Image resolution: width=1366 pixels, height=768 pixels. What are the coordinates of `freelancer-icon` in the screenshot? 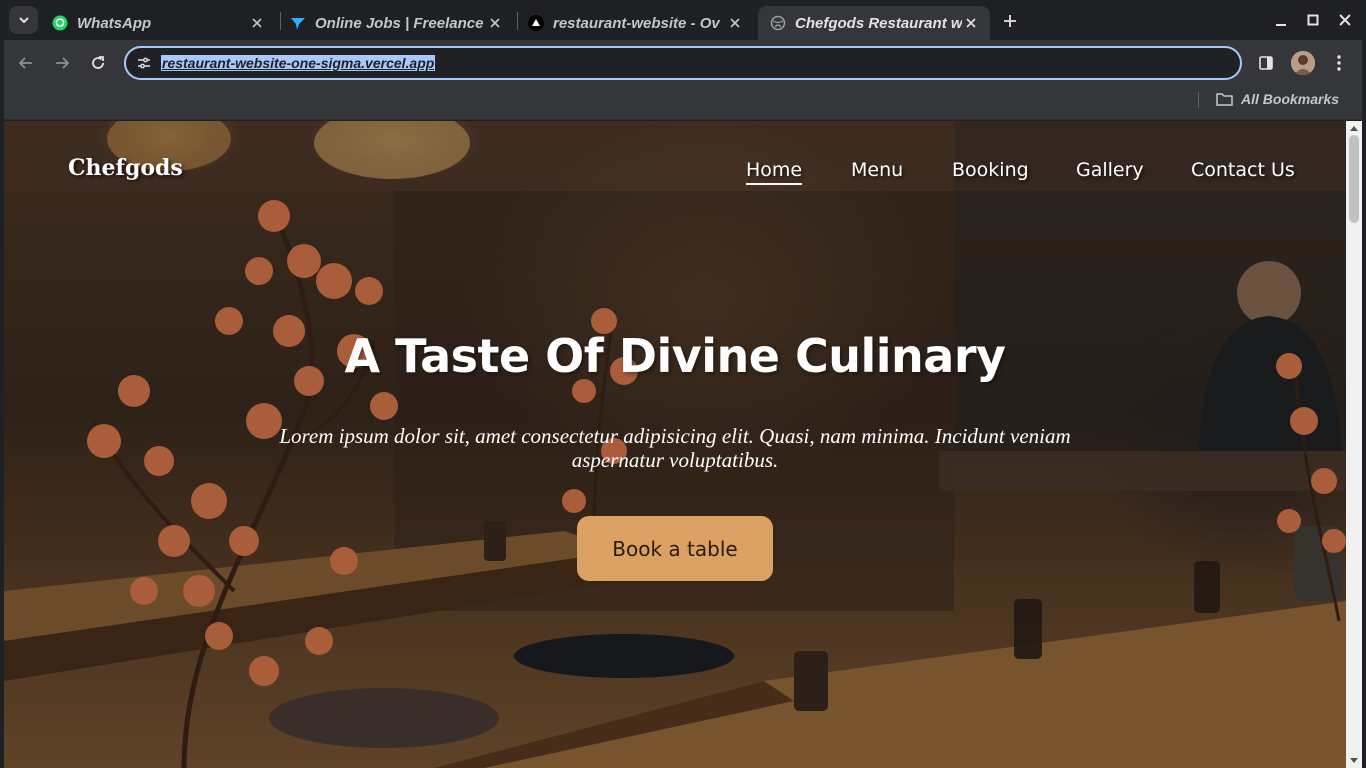 It's located at (298, 23).